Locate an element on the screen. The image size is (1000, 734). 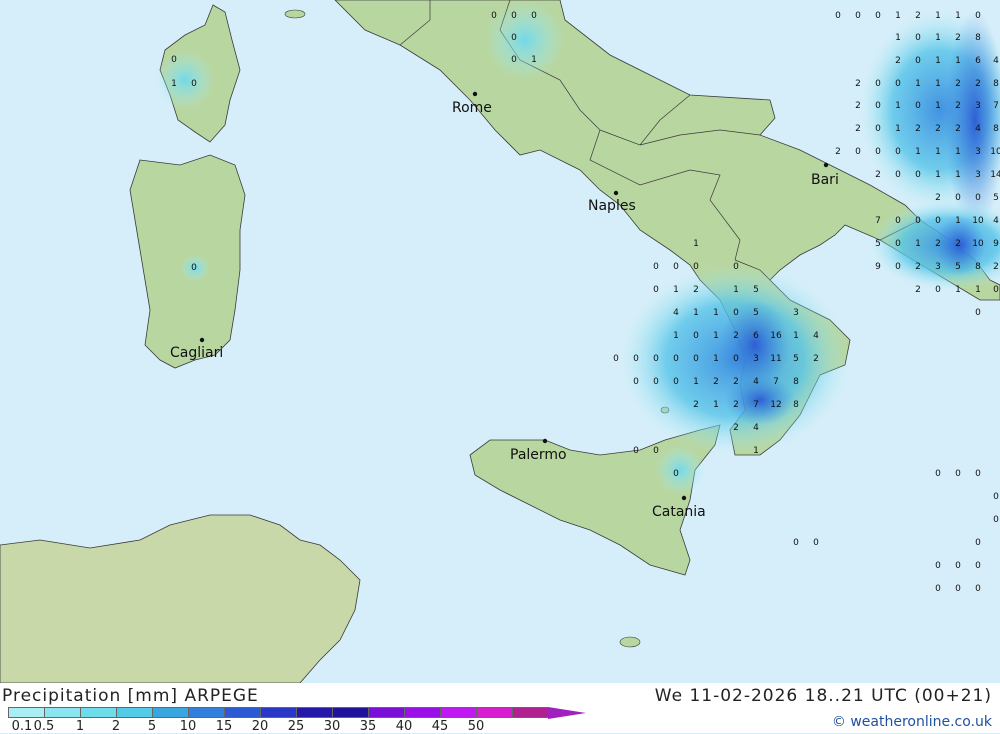
grid-value: 12 is located at coordinates (775, 405).